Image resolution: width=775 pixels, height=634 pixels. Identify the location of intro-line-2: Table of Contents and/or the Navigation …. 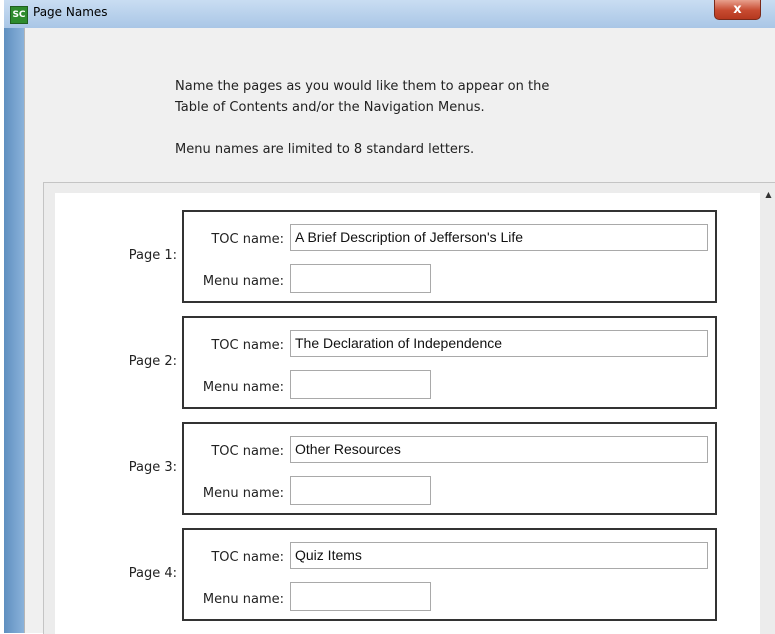
(330, 107).